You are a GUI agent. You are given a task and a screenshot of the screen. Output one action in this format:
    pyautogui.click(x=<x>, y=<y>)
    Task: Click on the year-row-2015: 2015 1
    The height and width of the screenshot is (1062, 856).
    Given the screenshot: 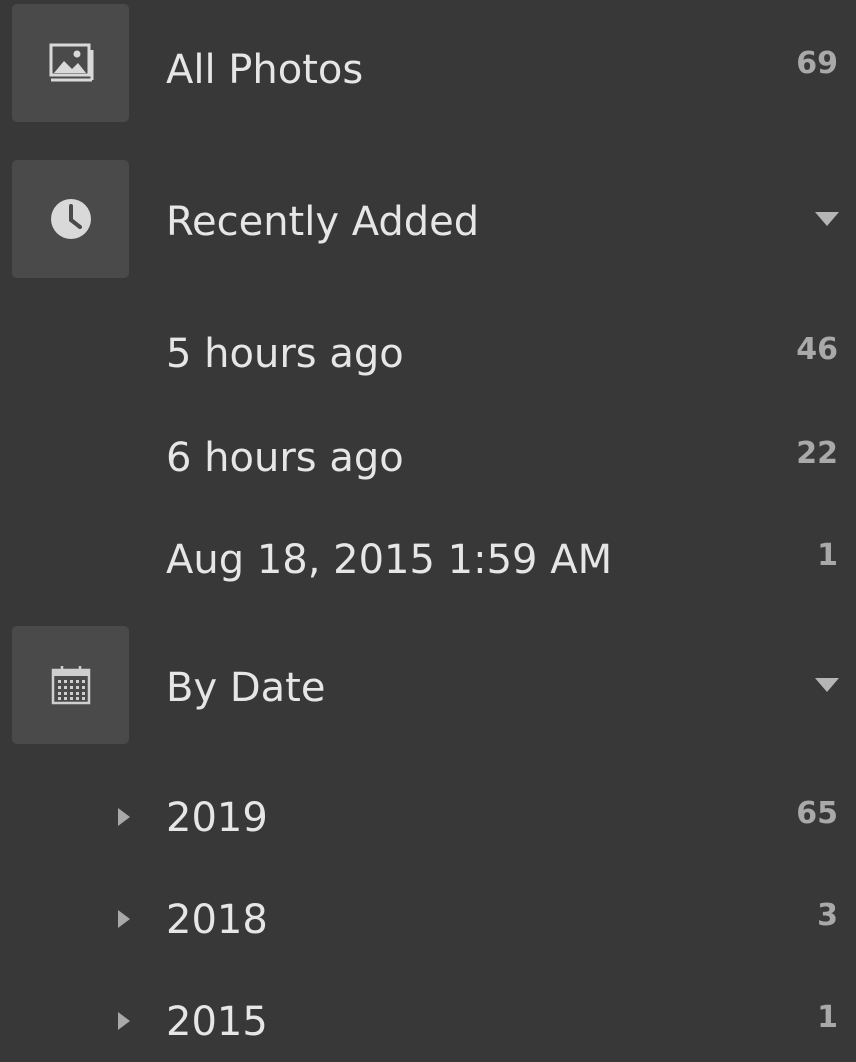 What is the action you would take?
    pyautogui.click(x=428, y=1020)
    